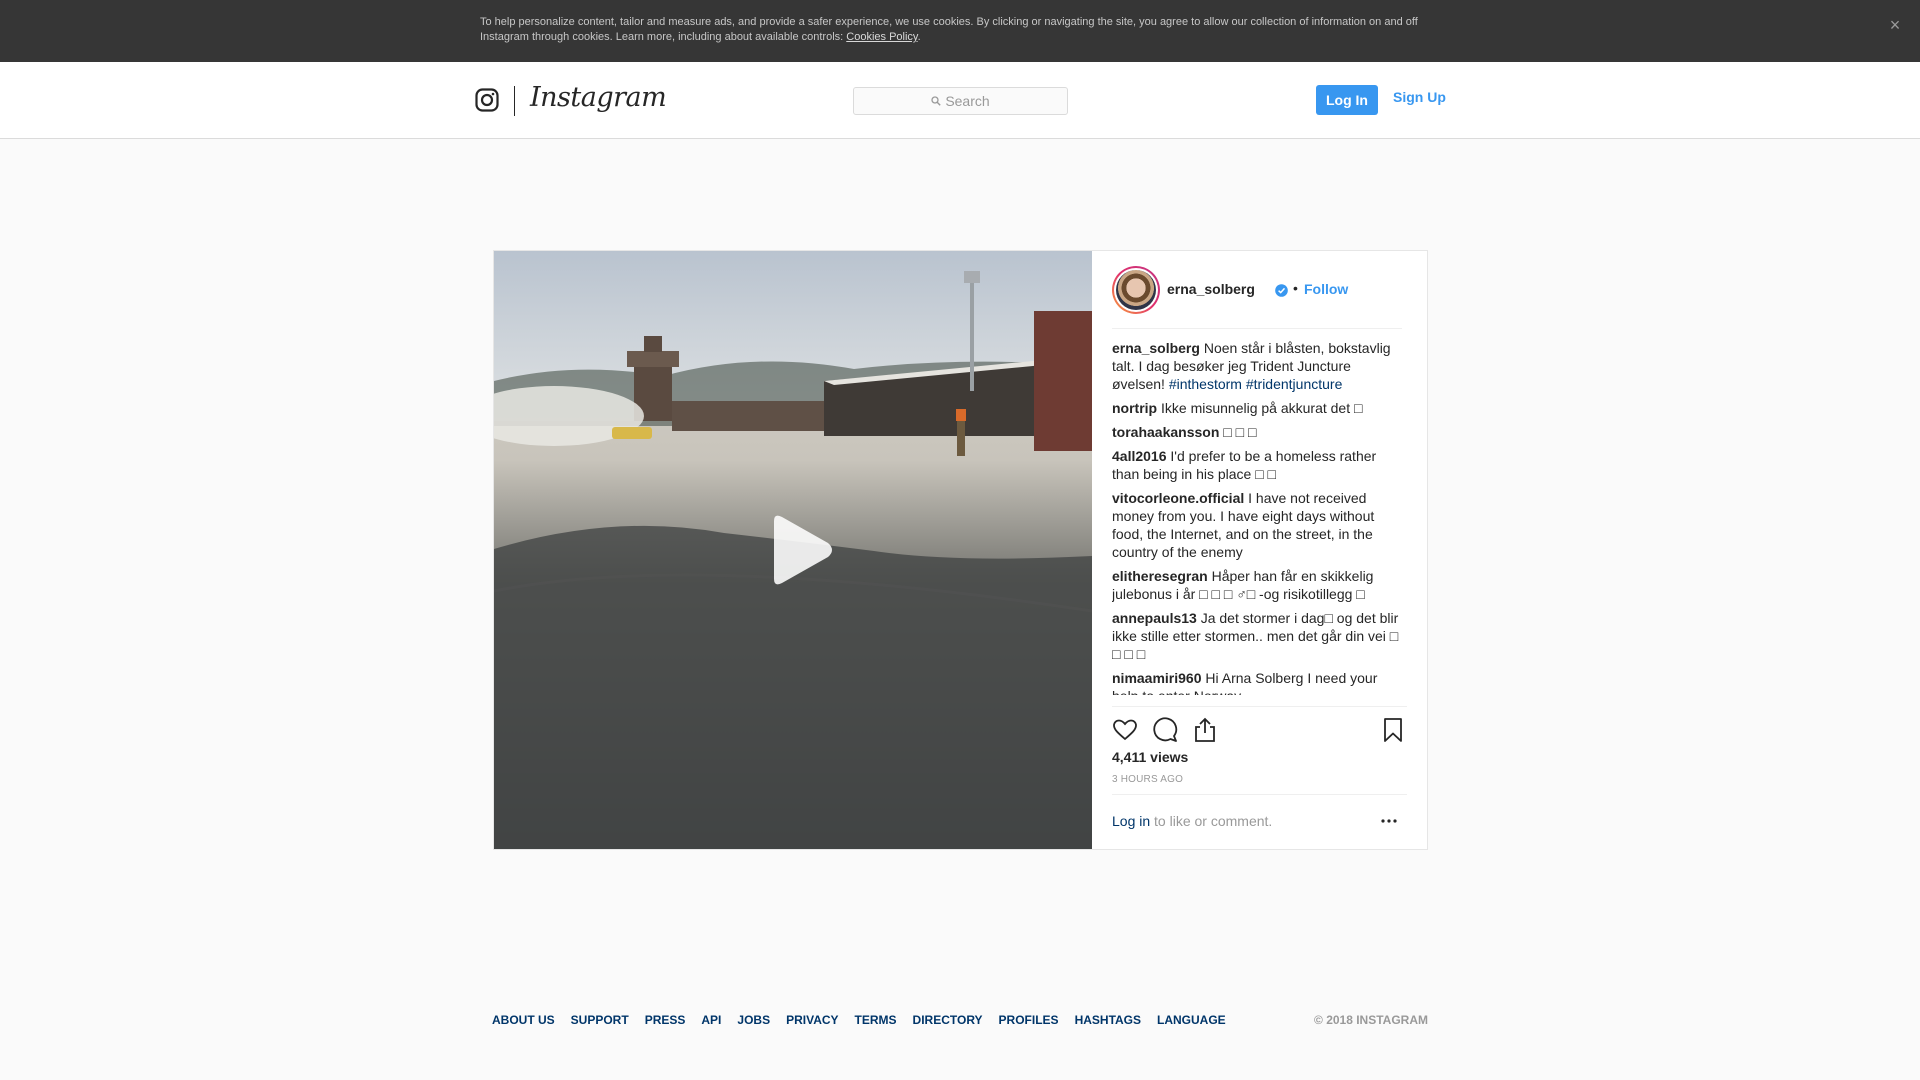  I want to click on comment-text: □ □ □, so click(1238, 432).